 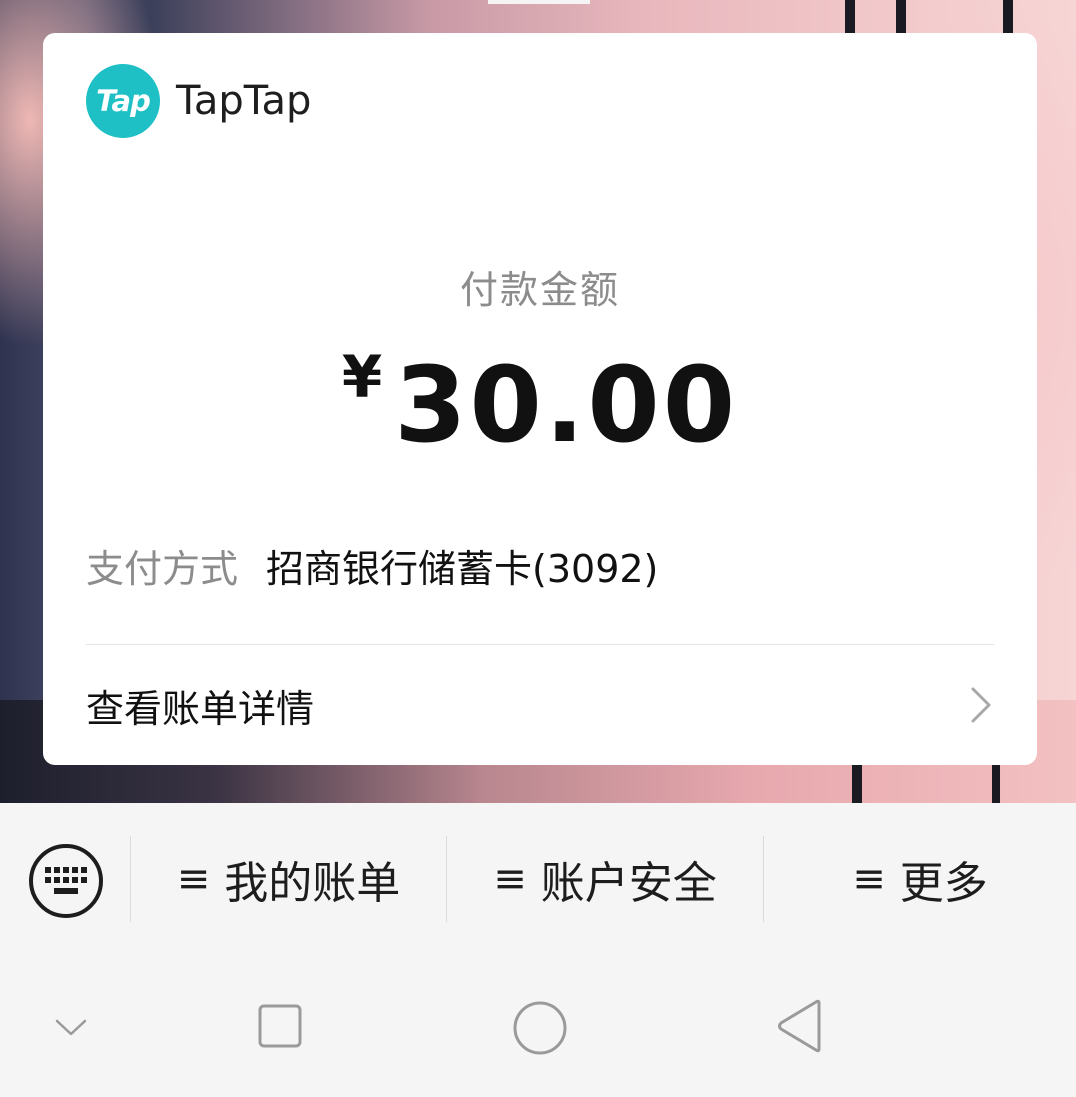 I want to click on chevron-down-icon, so click(x=71, y=1027).